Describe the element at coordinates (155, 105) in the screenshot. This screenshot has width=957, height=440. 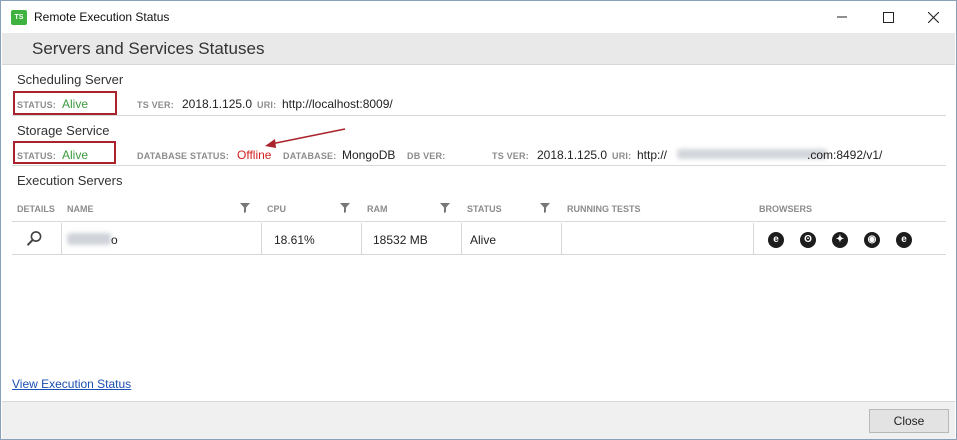
I see `scheduling-ts-ver-label: TS VER:` at that location.